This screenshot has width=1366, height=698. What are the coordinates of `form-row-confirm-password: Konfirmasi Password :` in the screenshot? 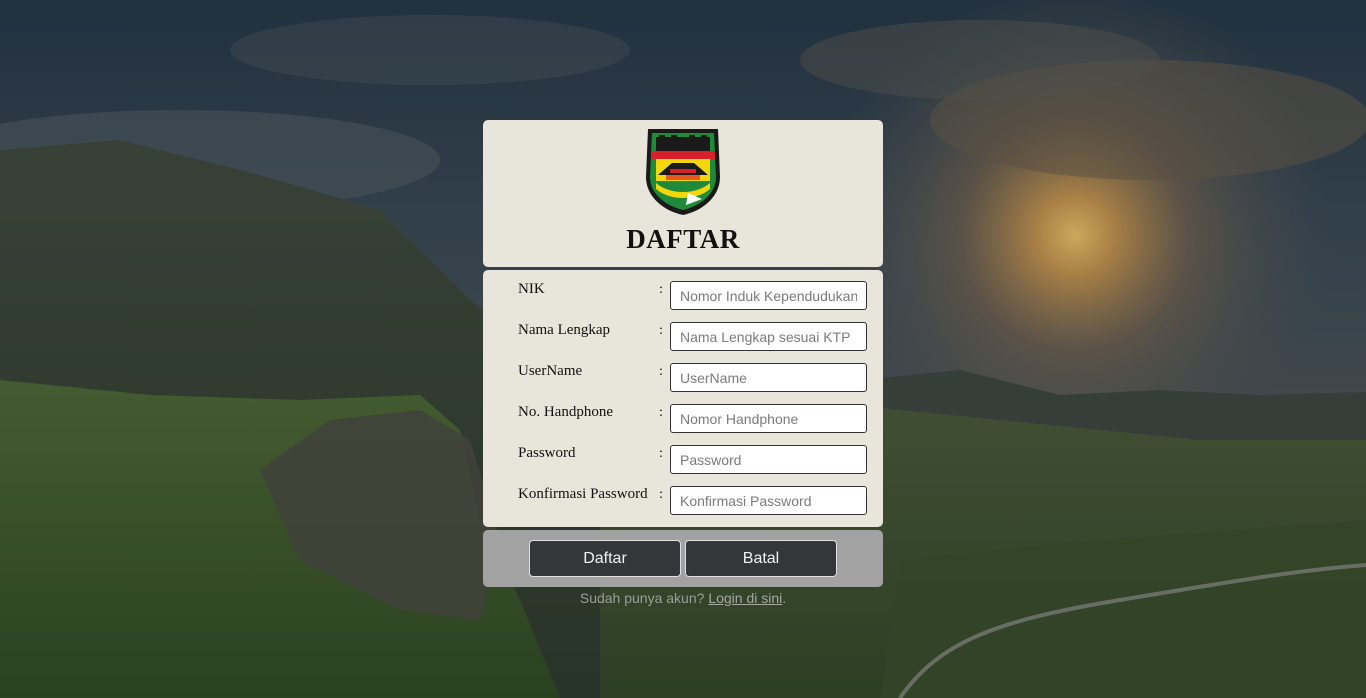 It's located at (683, 501).